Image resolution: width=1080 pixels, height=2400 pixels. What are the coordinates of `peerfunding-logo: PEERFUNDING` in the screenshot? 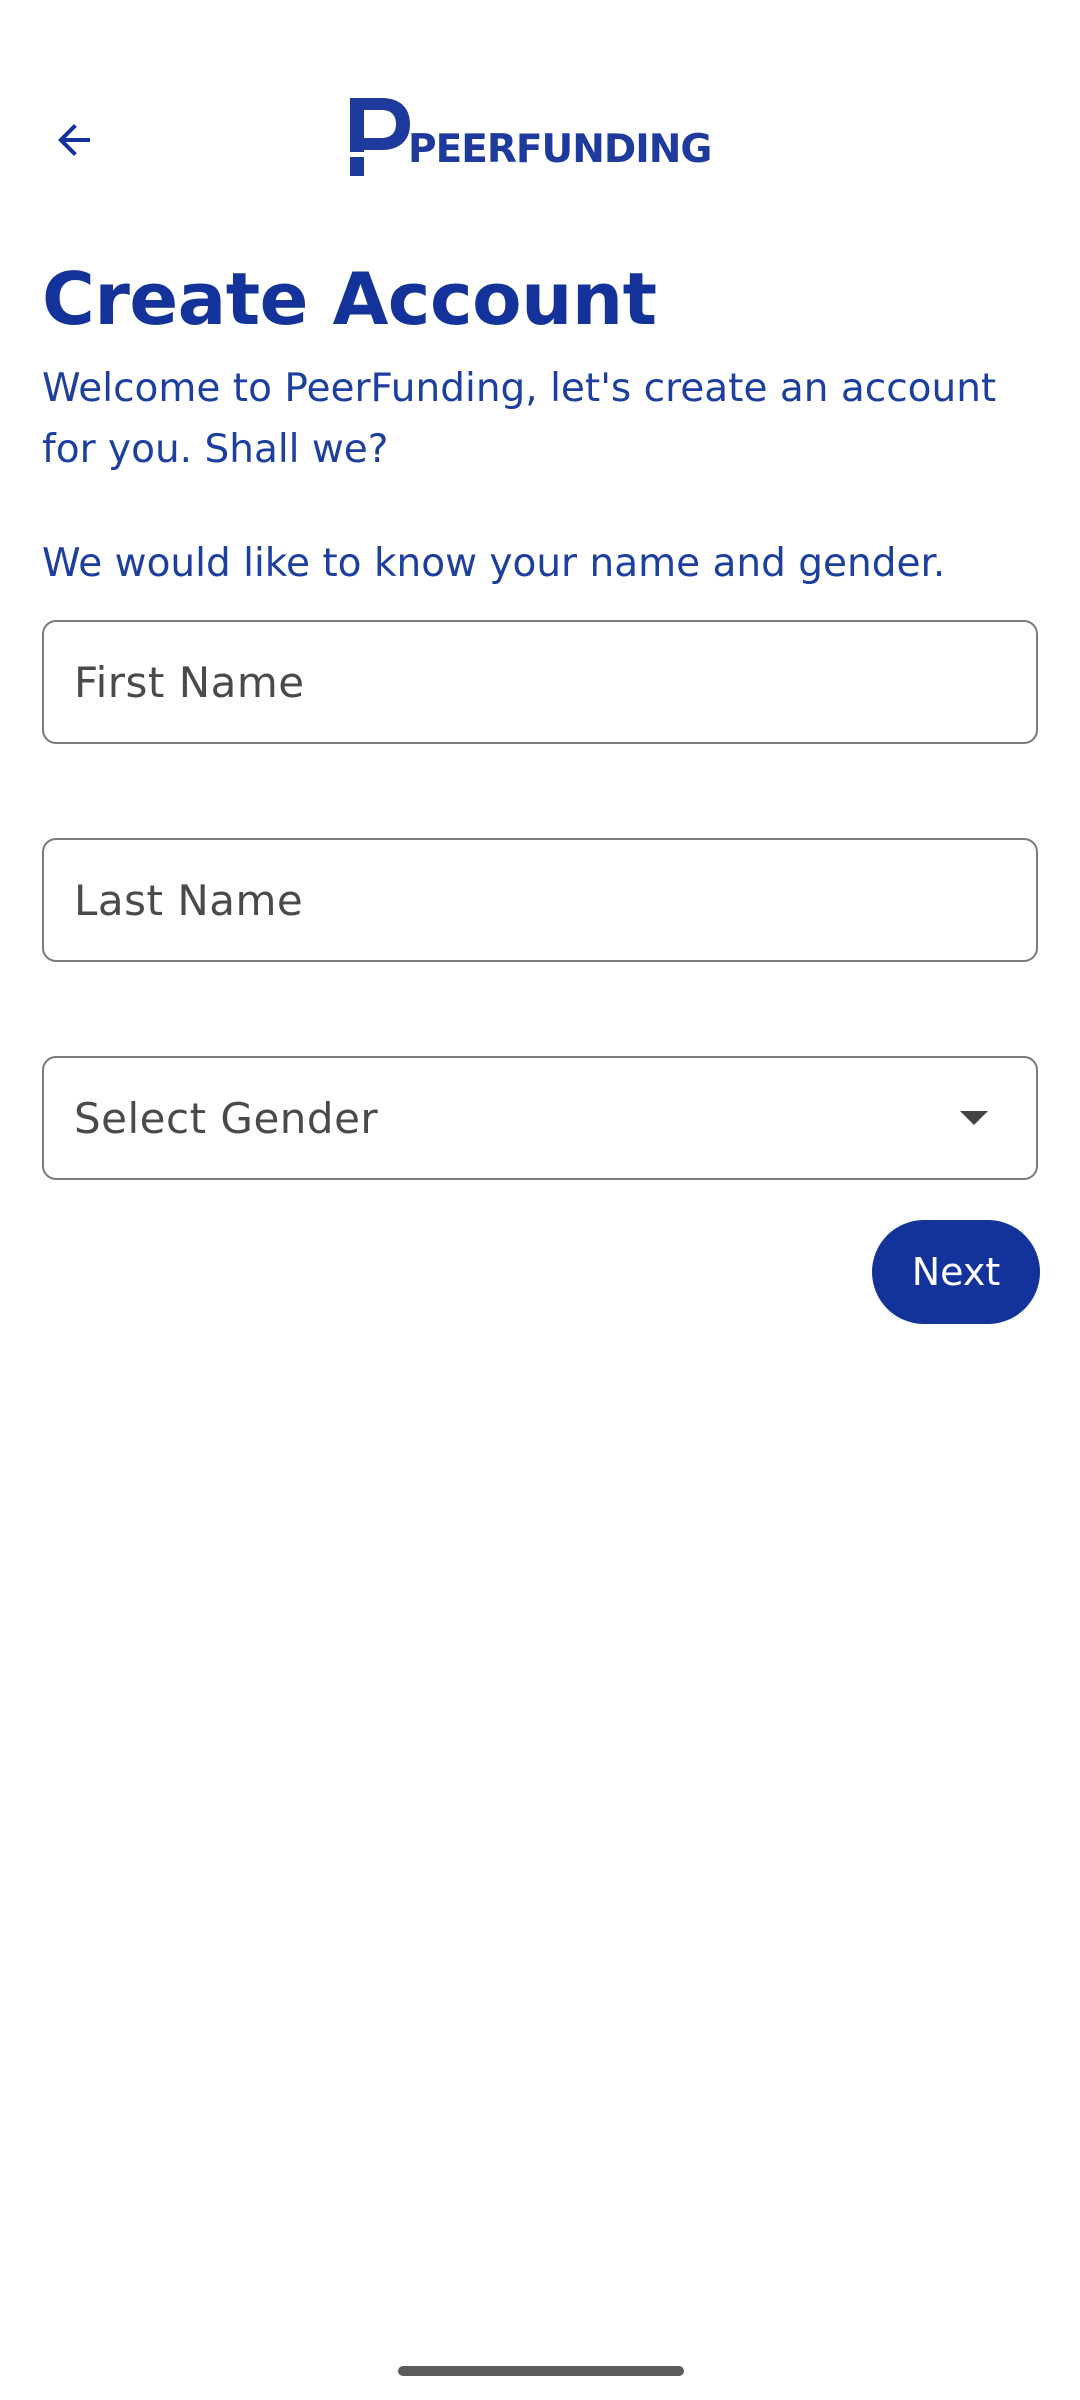 It's located at (529, 137).